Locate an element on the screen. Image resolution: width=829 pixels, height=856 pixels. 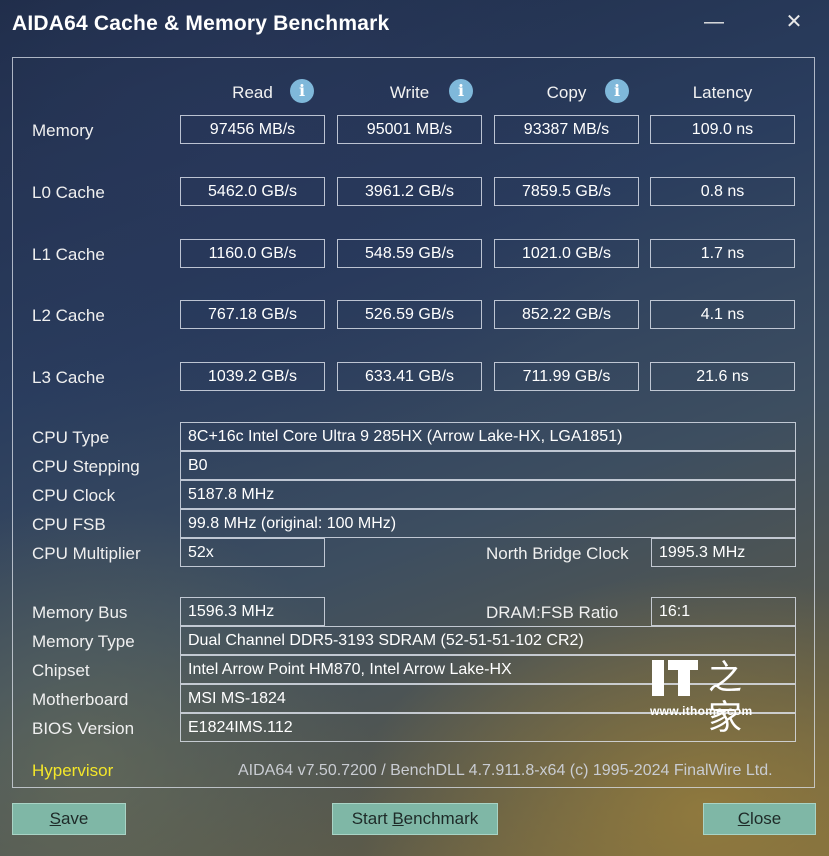
row-label-l2-cache: L2 Cache is located at coordinates (68, 315).